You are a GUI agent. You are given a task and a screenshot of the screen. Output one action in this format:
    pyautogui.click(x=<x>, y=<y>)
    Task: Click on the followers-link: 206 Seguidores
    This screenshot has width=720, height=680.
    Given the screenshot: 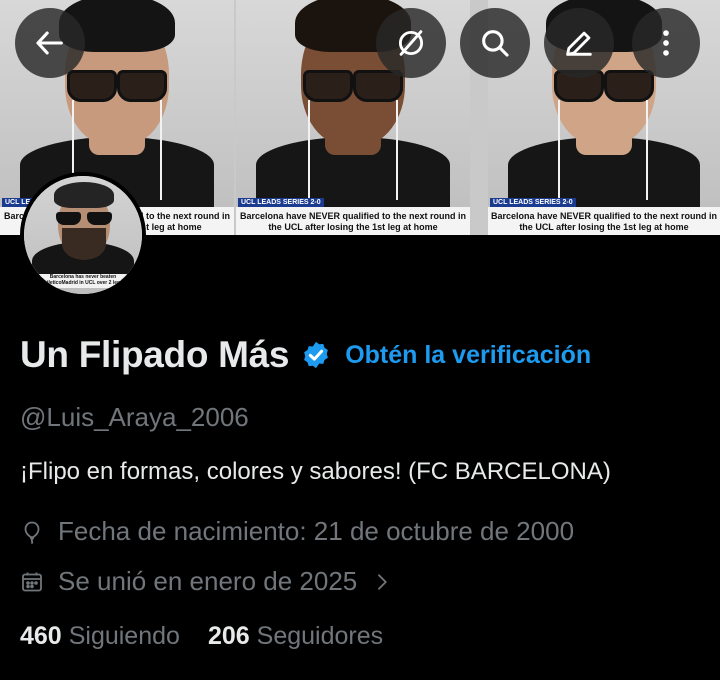 What is the action you would take?
    pyautogui.click(x=295, y=636)
    